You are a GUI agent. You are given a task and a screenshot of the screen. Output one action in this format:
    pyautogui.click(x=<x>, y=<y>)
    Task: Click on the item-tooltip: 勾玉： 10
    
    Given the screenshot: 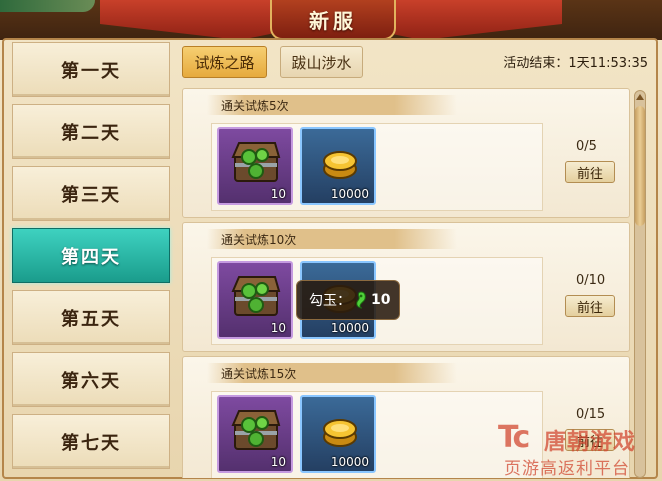 What is the action you would take?
    pyautogui.click(x=348, y=300)
    